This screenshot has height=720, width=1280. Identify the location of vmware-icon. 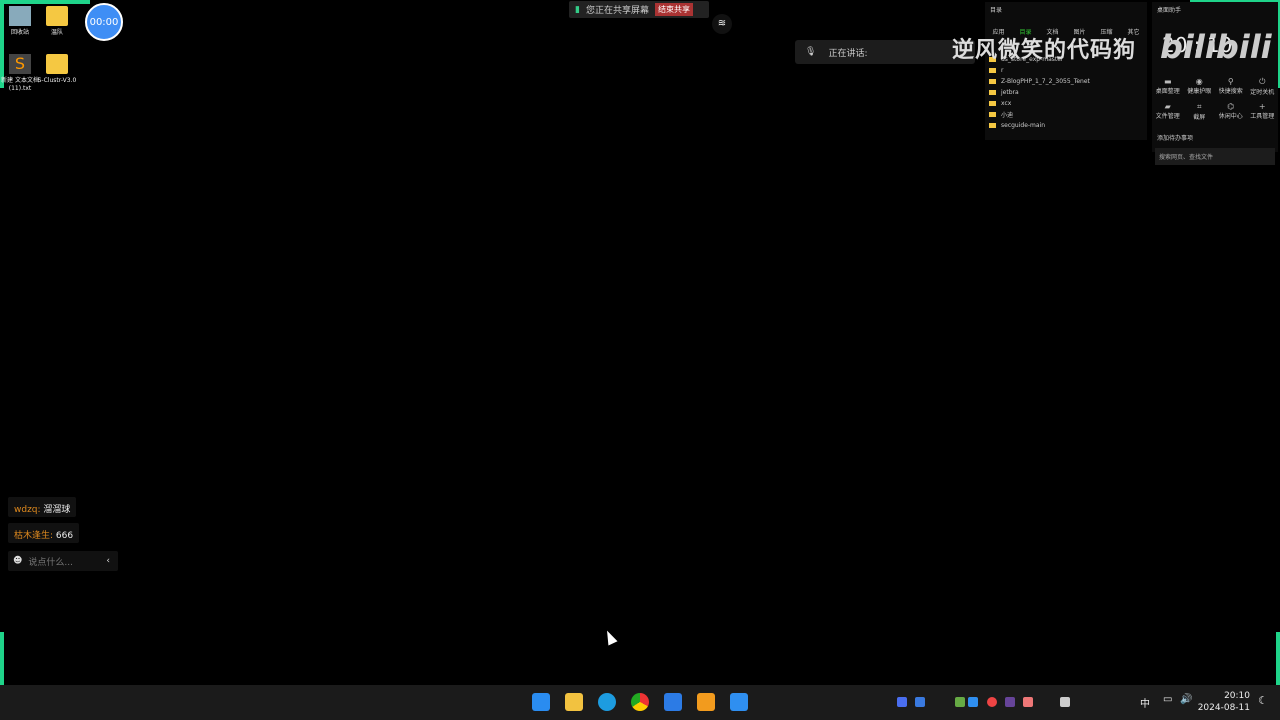
(706, 702).